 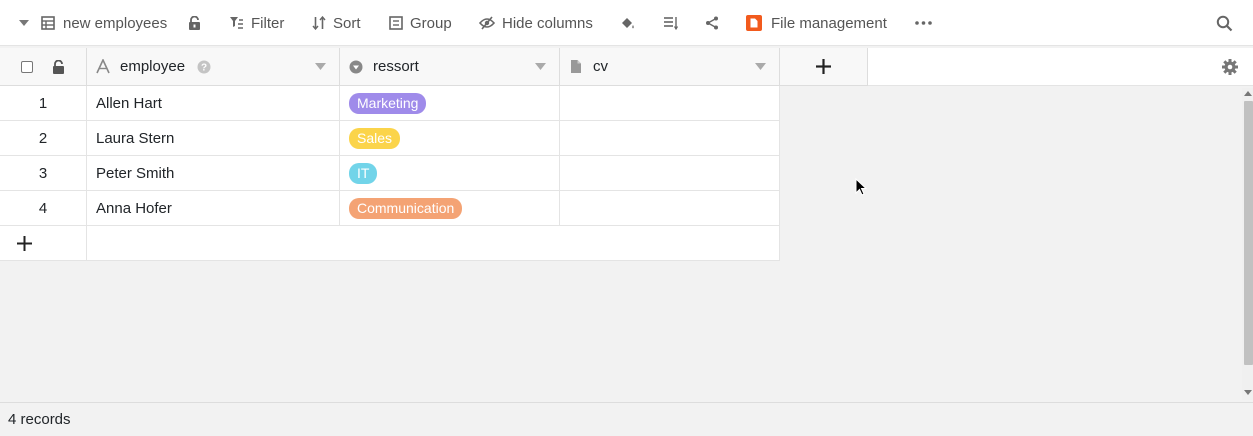 What do you see at coordinates (829, 23) in the screenshot?
I see `file-management-label: File management` at bounding box center [829, 23].